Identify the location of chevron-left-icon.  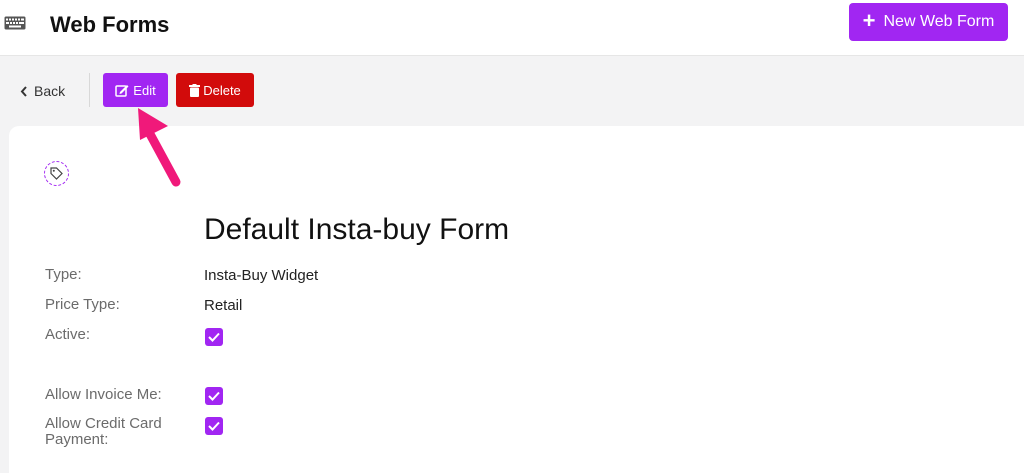
(23, 91).